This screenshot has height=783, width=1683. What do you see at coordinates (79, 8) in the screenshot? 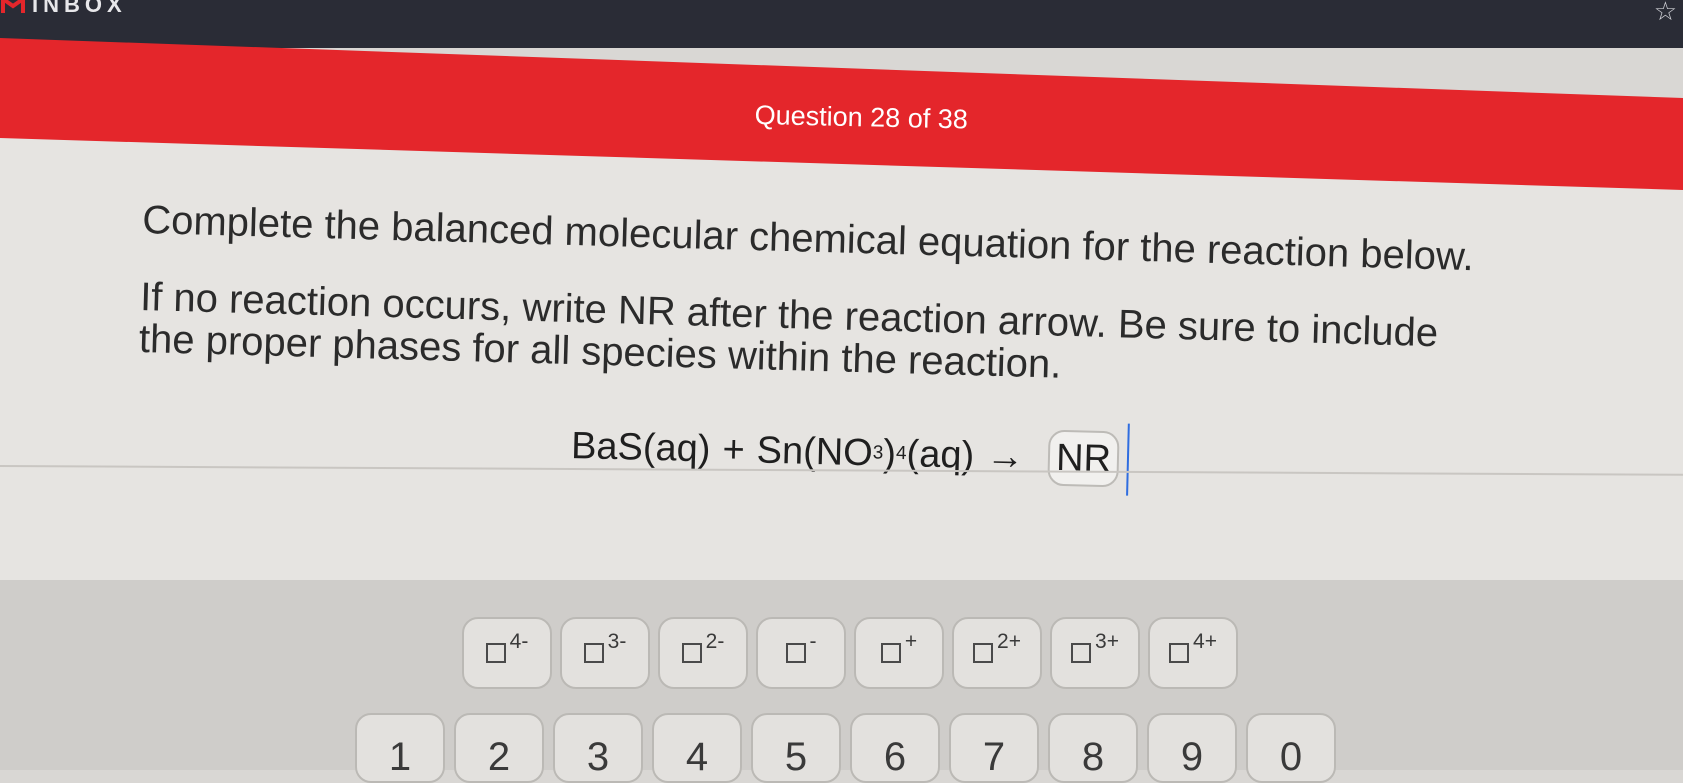
I see `brand-text: INBOX` at bounding box center [79, 8].